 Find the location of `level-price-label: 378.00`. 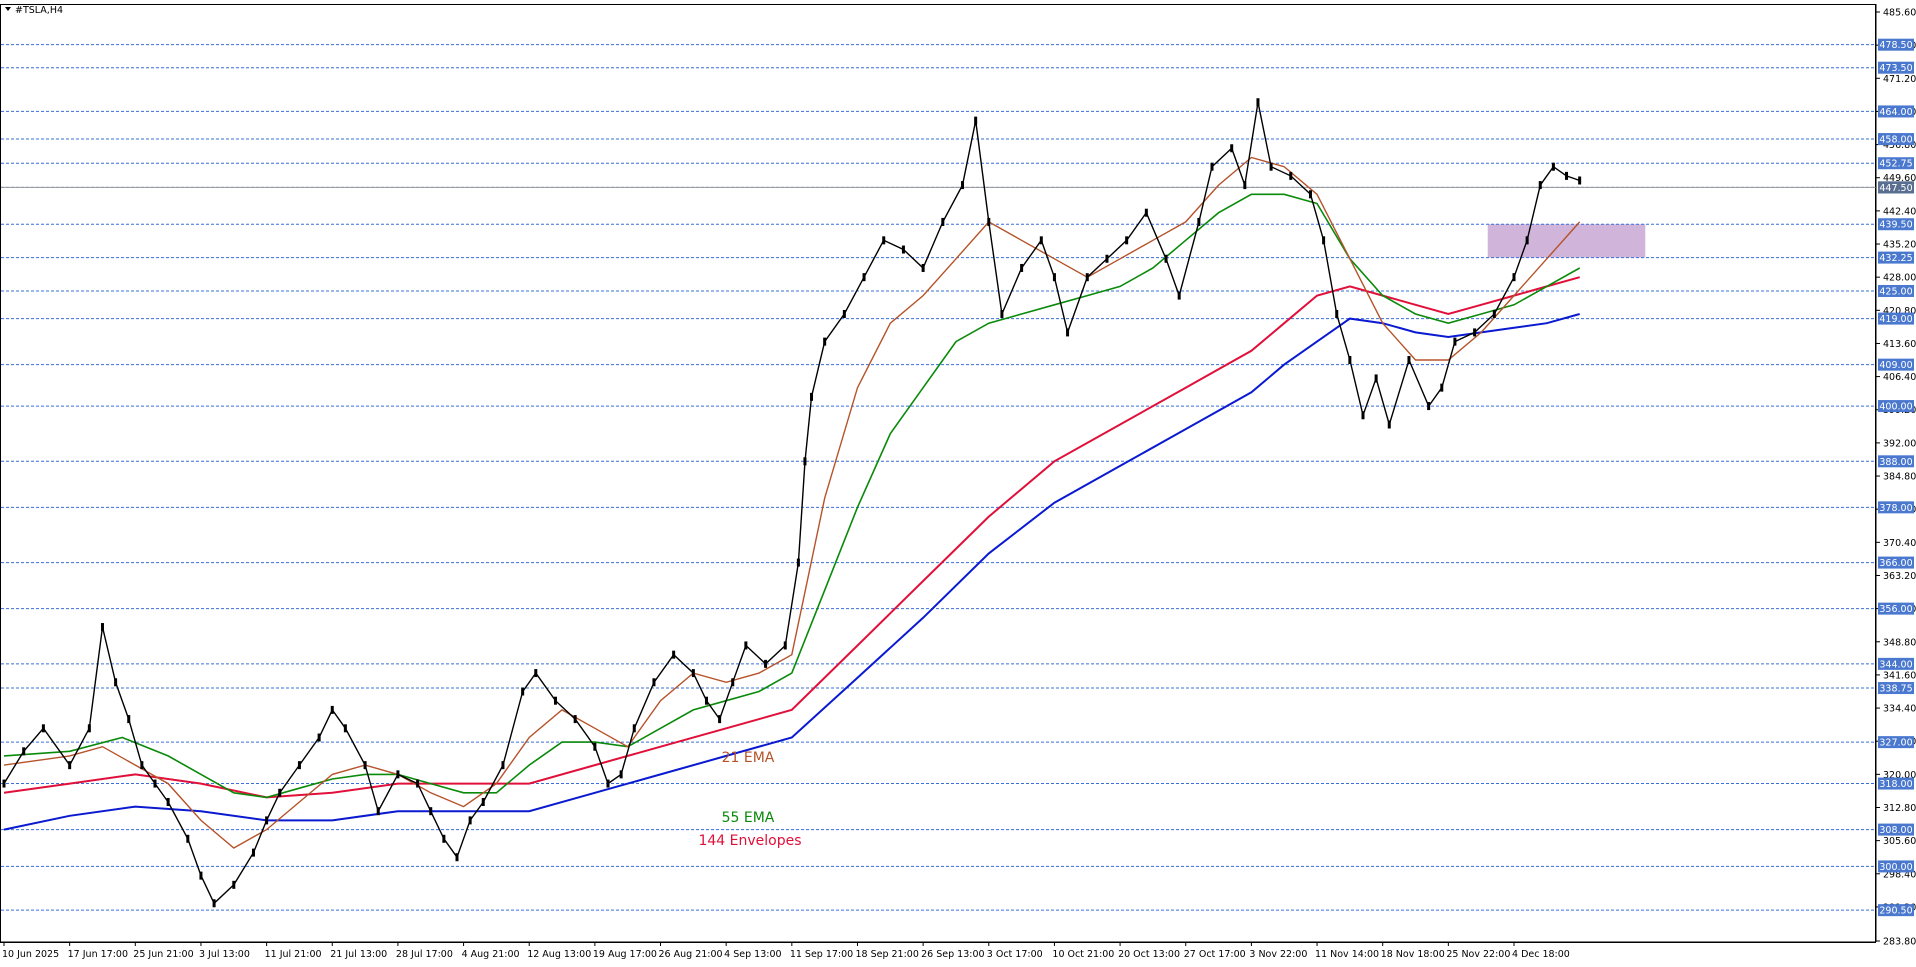

level-price-label: 378.00 is located at coordinates (1895, 508).